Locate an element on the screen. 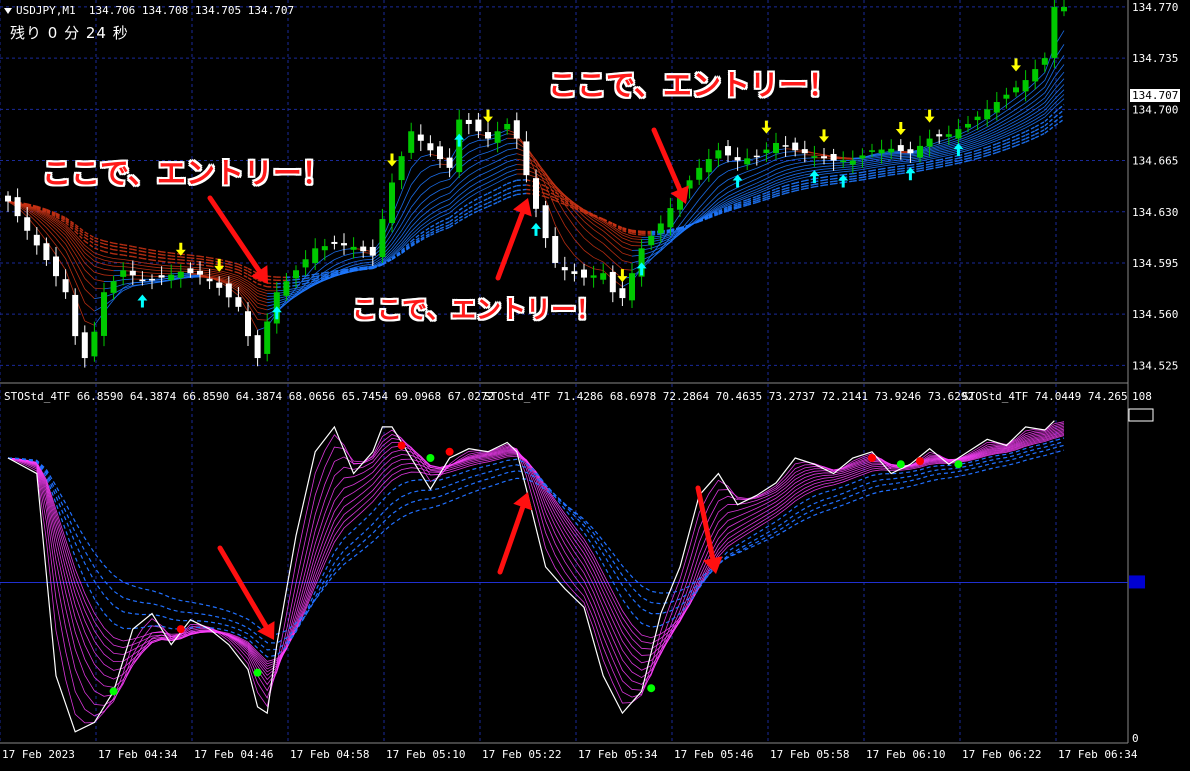 The height and width of the screenshot is (771, 1190). buy-arrow-icon is located at coordinates (459, 140).